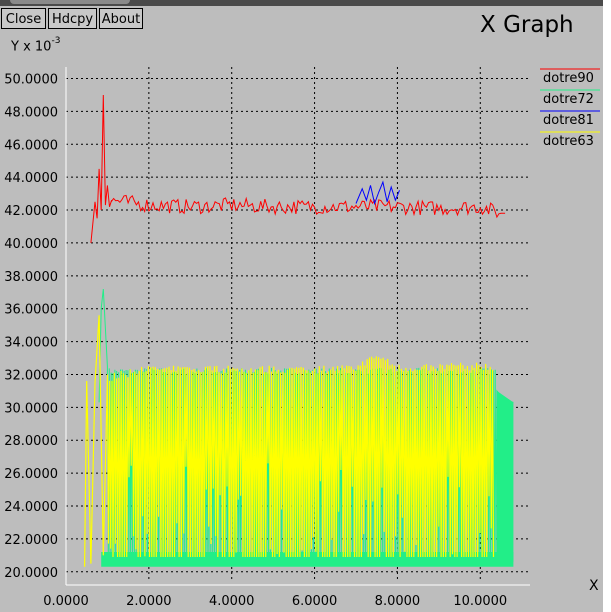 Image resolution: width=611 pixels, height=612 pixels. Describe the element at coordinates (31, 145) in the screenshot. I see `y-tick-label: 46.0000` at that location.